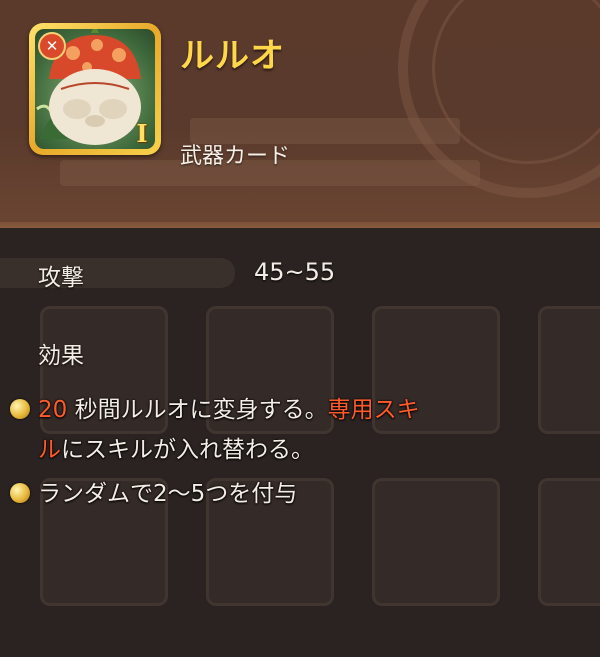 Image resolution: width=600 pixels, height=657 pixels. I want to click on background-tab, so click(117, 273).